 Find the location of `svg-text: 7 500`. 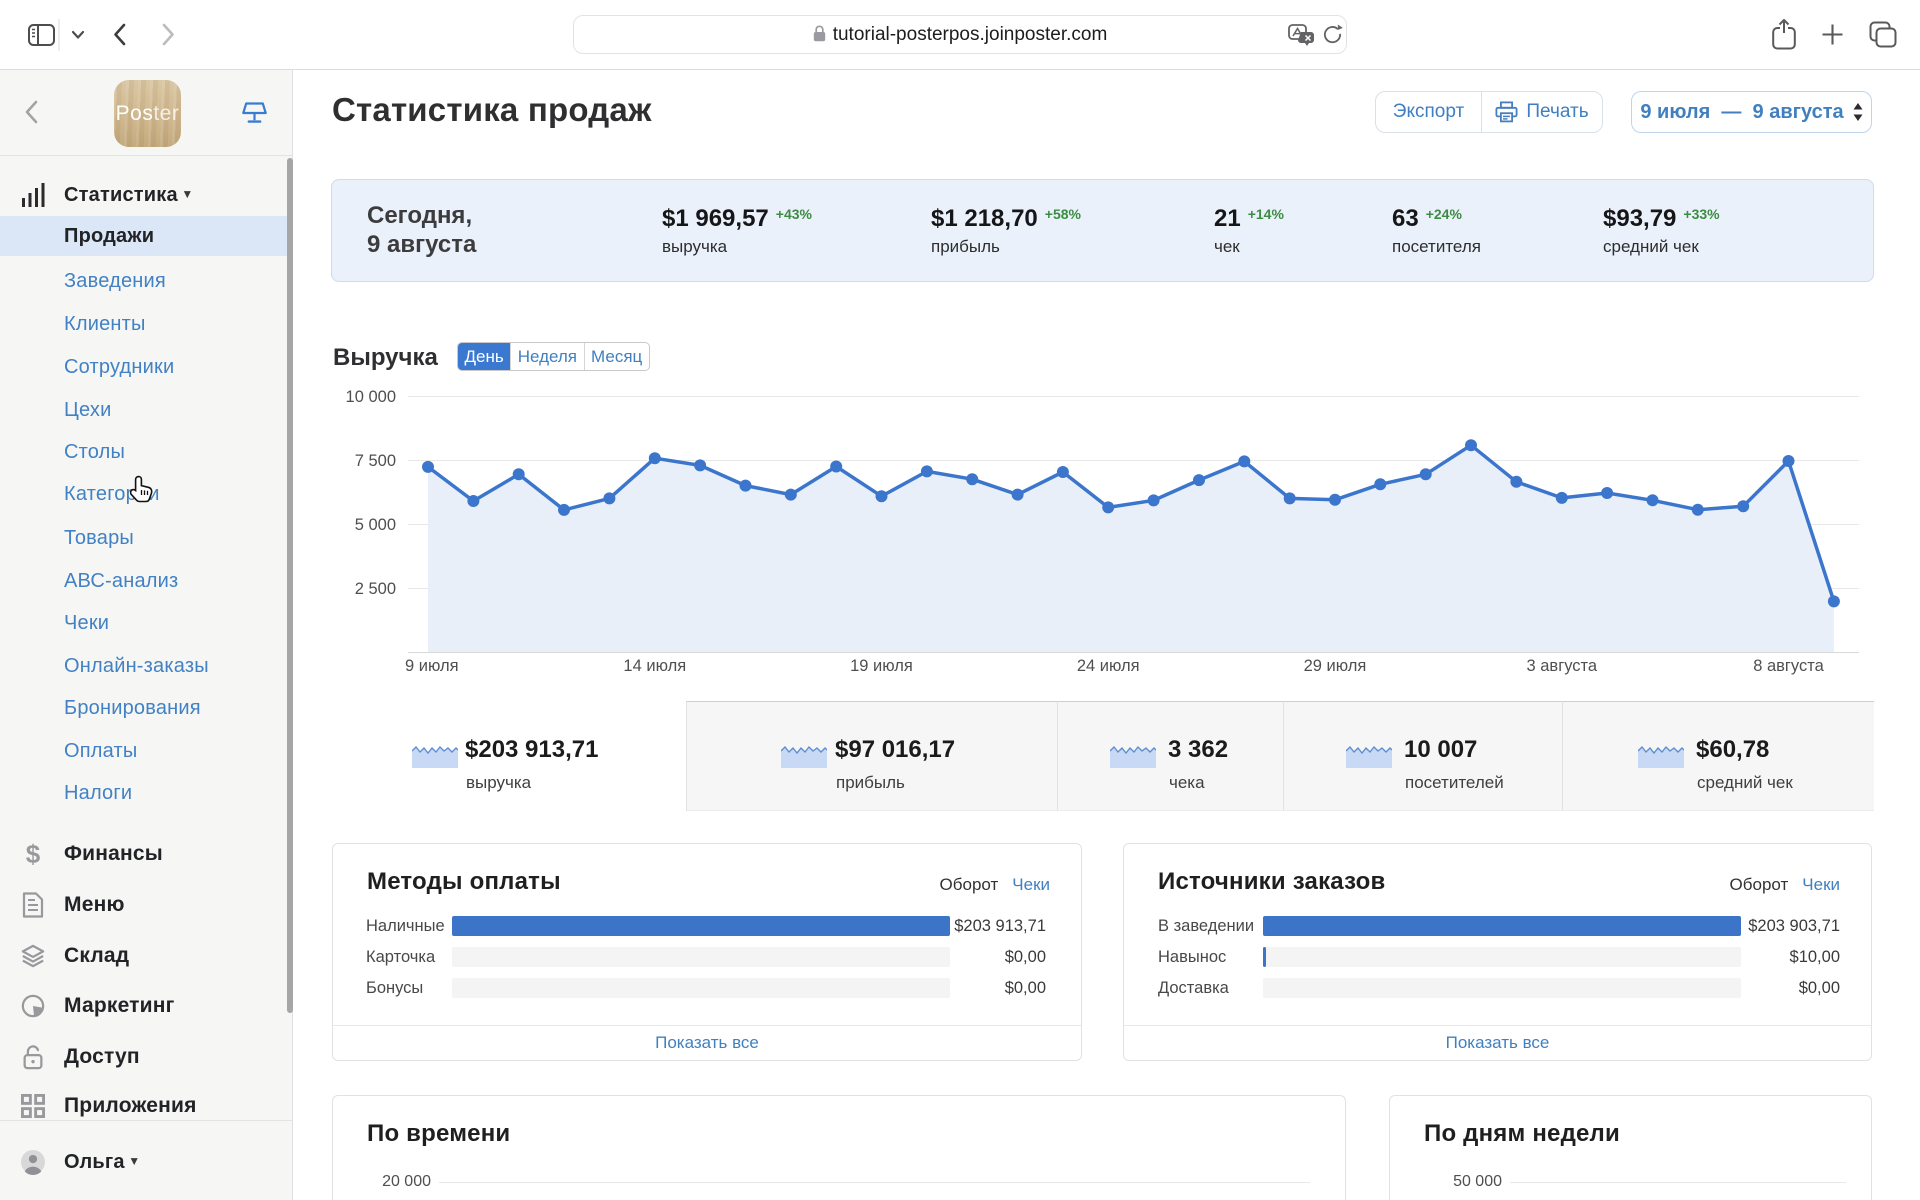

svg-text: 7 500 is located at coordinates (375, 461).